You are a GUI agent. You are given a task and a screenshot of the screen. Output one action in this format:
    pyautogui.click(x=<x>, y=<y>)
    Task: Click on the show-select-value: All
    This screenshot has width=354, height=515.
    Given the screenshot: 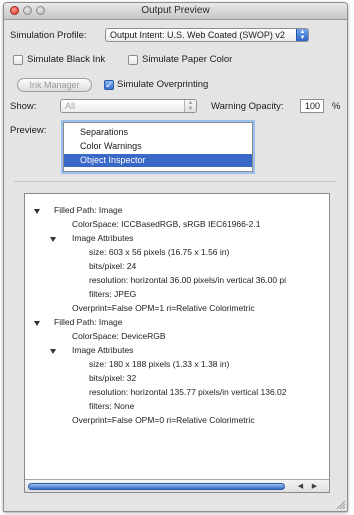 What is the action you would take?
    pyautogui.click(x=70, y=106)
    